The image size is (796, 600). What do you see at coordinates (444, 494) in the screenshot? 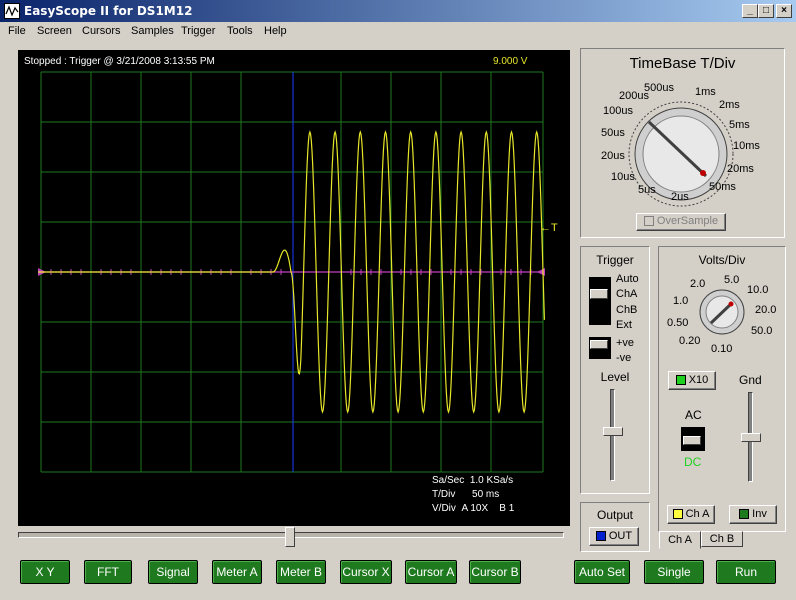
I see `tdiv-label: T/Div` at bounding box center [444, 494].